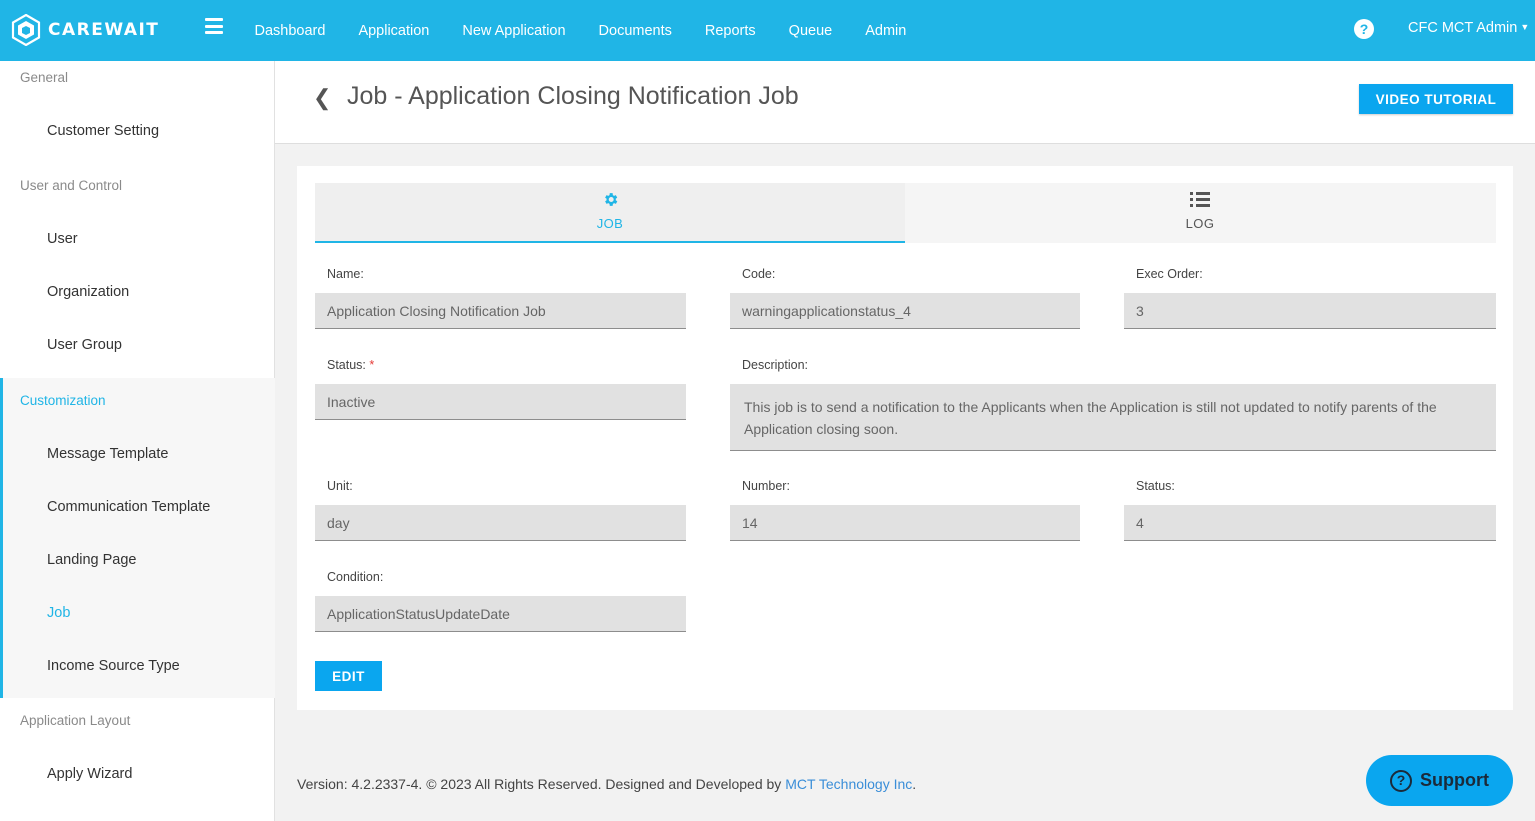  I want to click on menu-toggle-icon, so click(214, 26).